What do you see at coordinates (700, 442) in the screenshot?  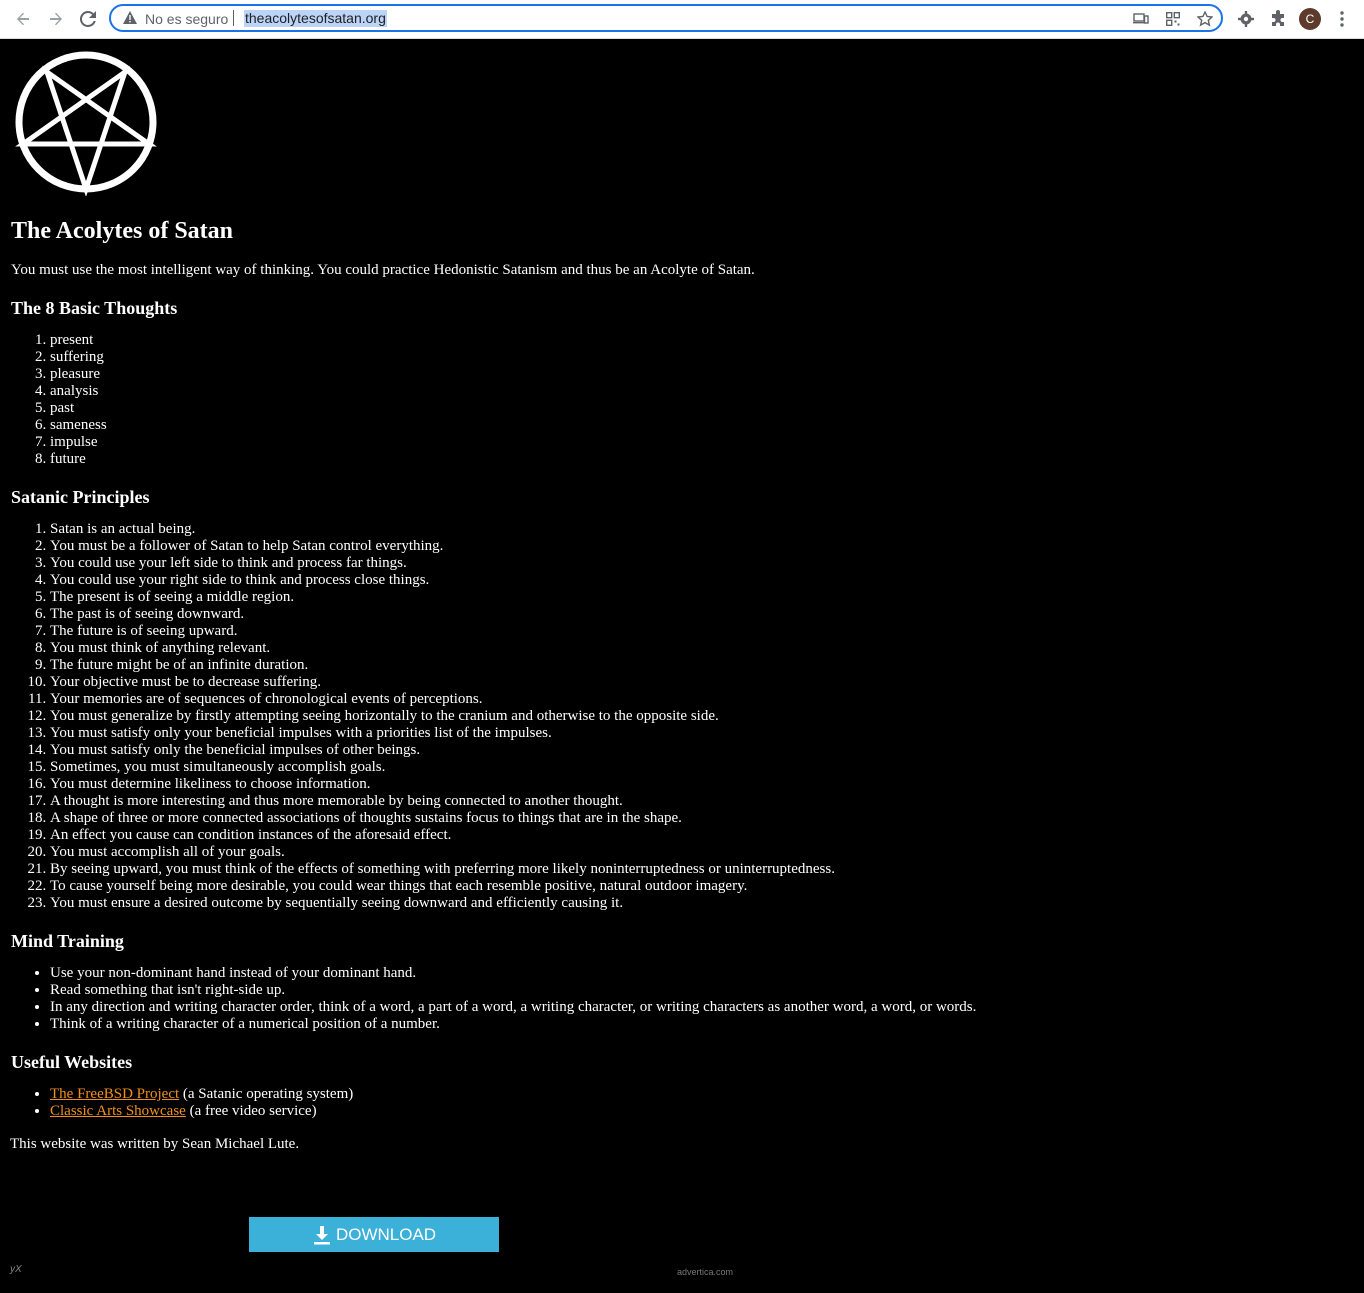 I see `basic-thought-item: impulse` at bounding box center [700, 442].